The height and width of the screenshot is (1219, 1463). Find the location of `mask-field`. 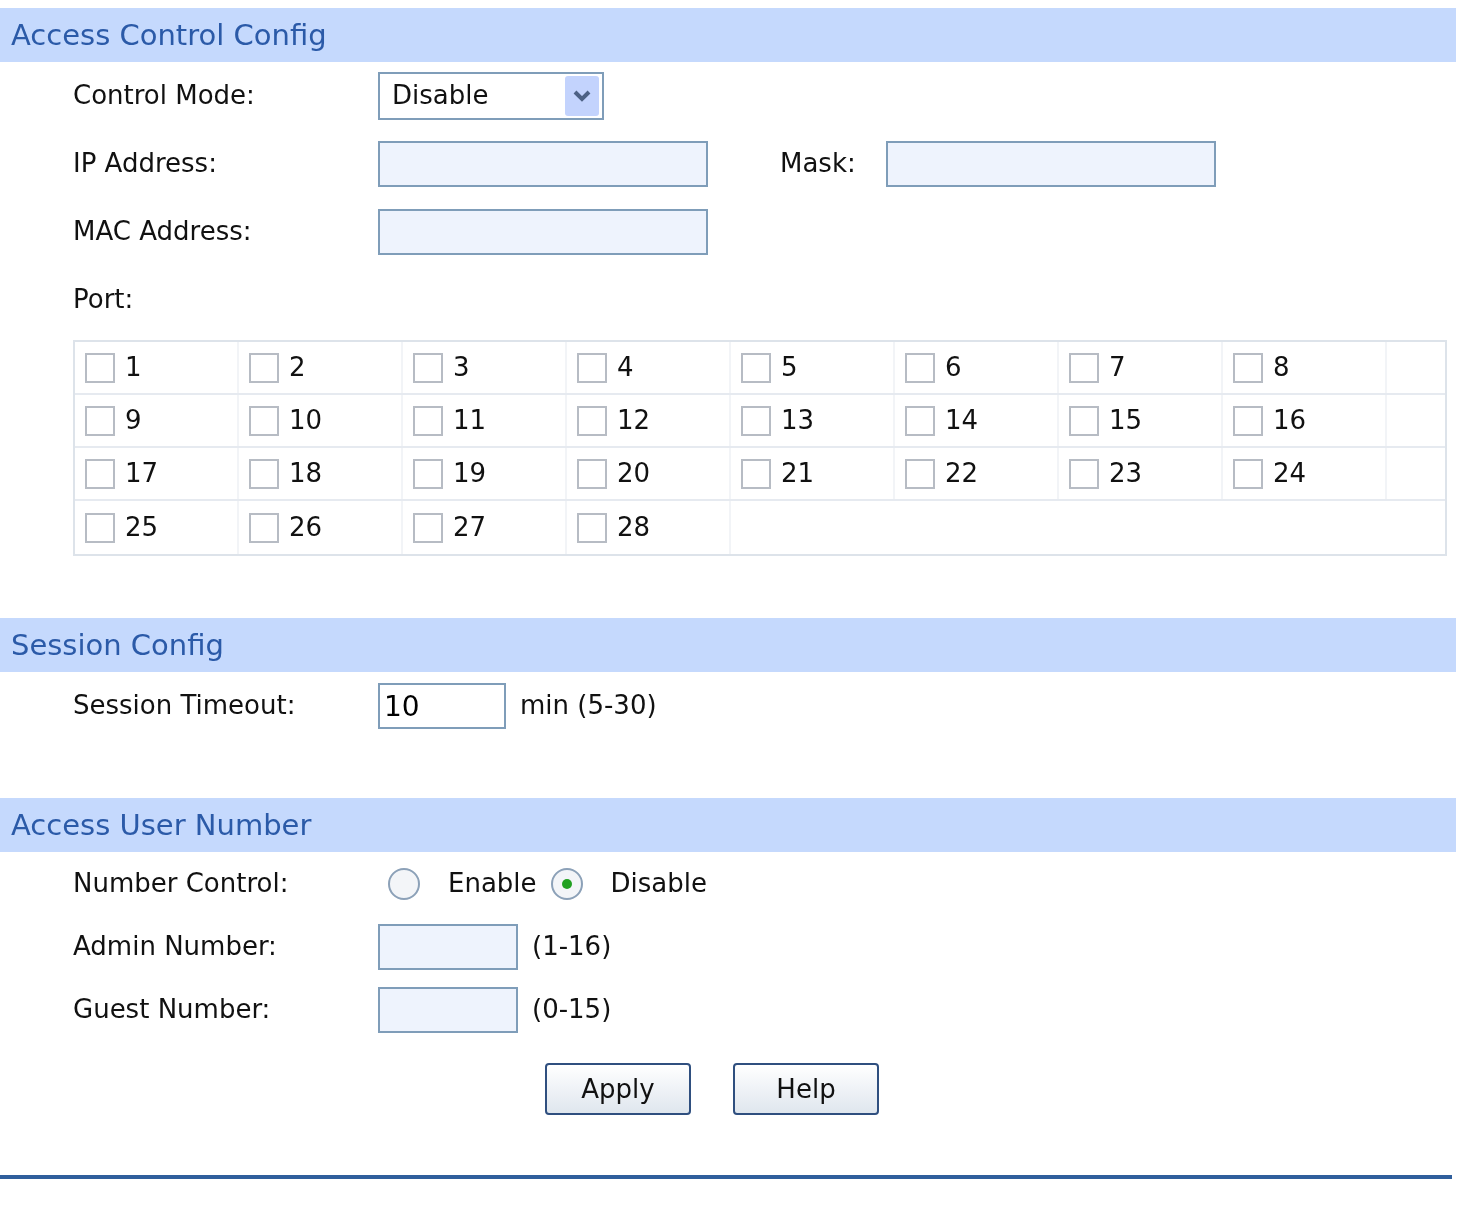

mask-field is located at coordinates (1051, 164).